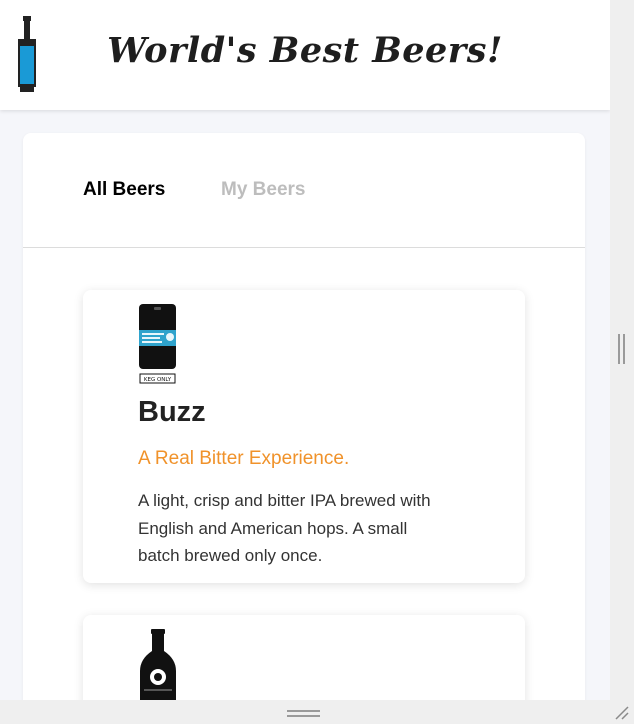  I want to click on beer-bottle-icon, so click(158, 669).